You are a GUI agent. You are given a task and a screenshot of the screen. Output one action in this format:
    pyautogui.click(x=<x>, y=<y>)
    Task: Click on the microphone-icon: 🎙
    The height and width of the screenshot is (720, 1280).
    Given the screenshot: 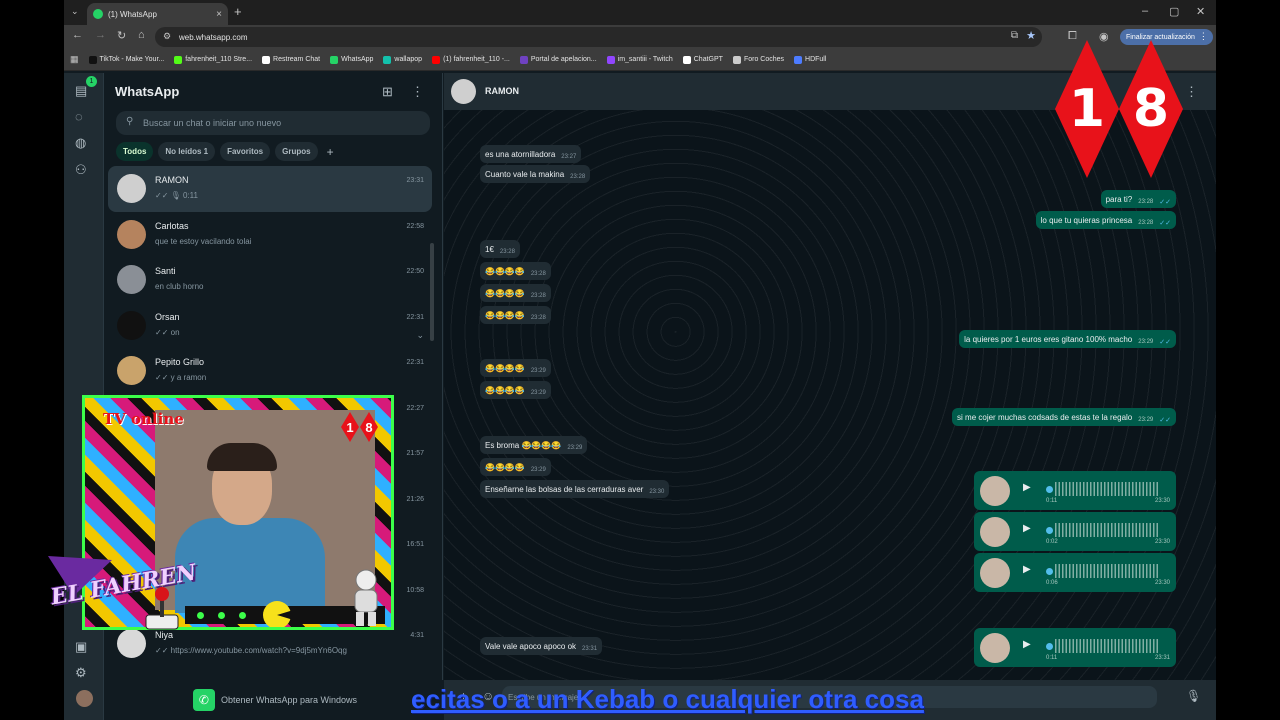 What is the action you would take?
    pyautogui.click(x=1193, y=696)
    